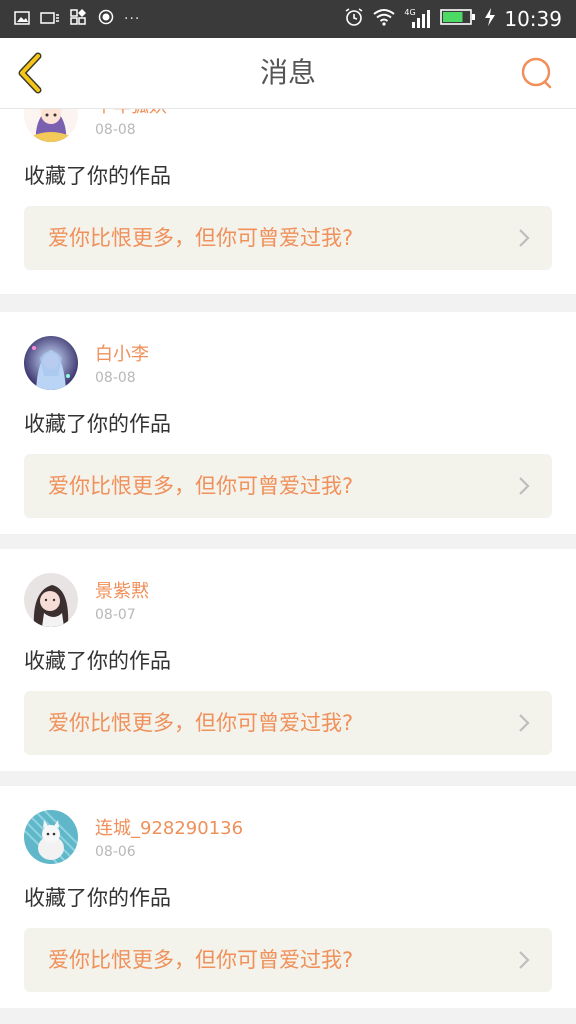  I want to click on page-title: 消息, so click(287, 72).